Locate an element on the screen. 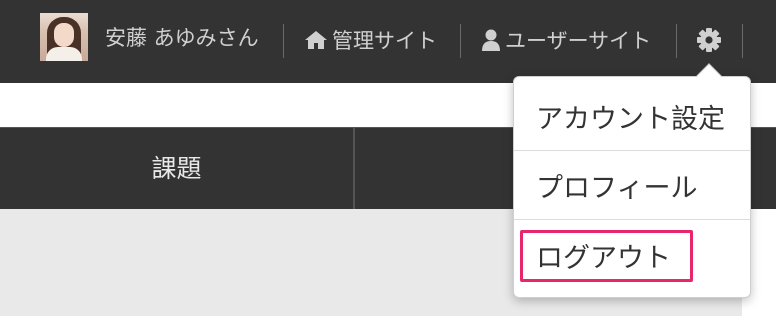 The image size is (776, 316). user-name: 安藤 あゆみさん is located at coordinates (182, 38).